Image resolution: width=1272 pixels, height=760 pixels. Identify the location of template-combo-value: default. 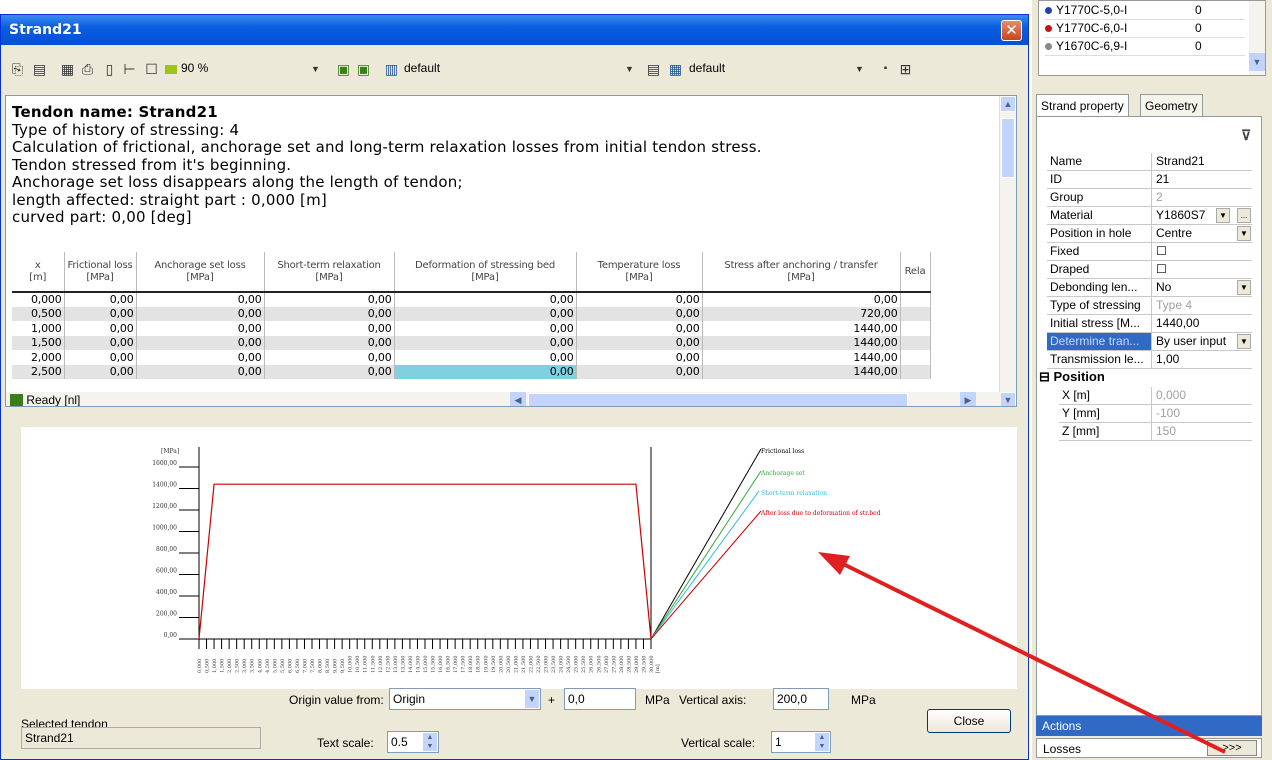
(422, 68).